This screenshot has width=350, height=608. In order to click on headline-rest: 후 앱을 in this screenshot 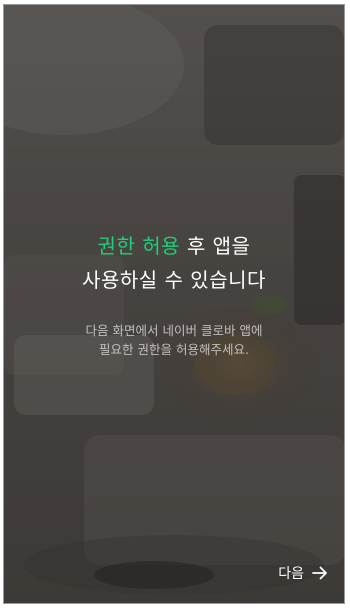, I will do `click(215, 246)`.